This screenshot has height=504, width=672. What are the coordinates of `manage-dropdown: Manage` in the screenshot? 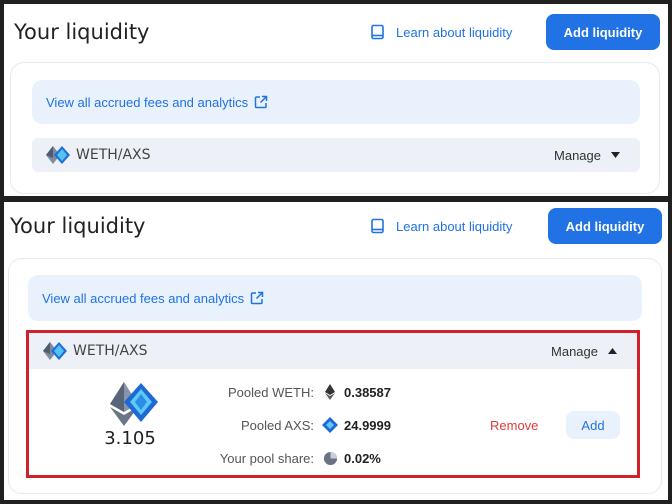 It's located at (587, 155).